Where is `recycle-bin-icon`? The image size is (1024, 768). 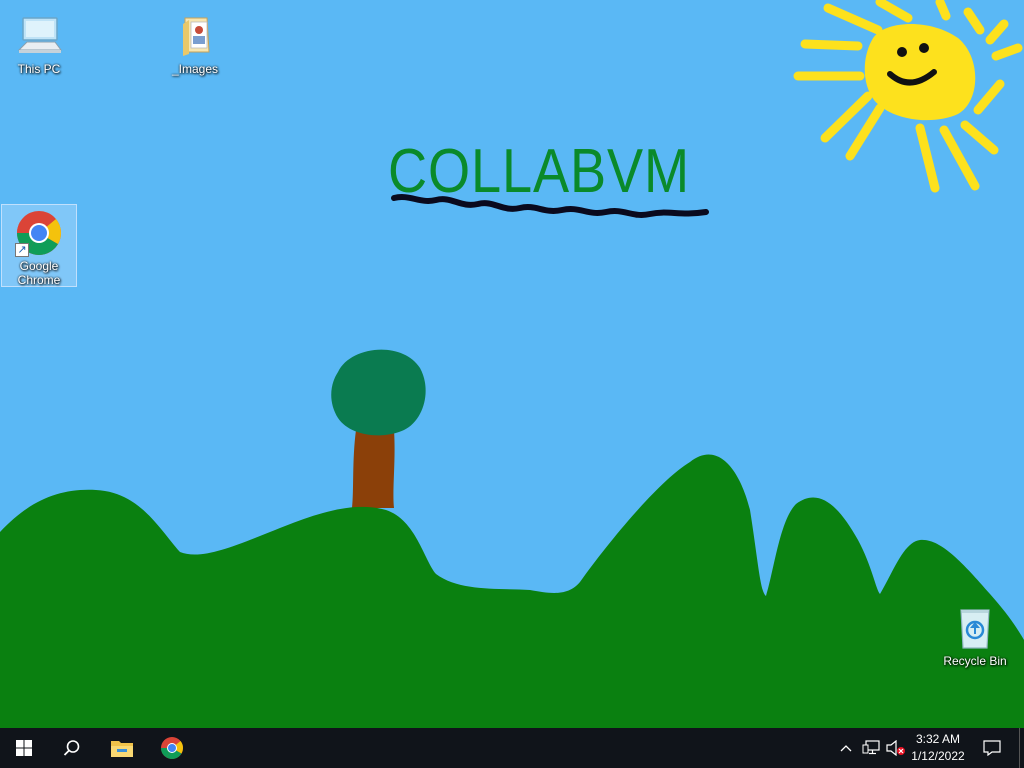
recycle-bin-icon is located at coordinates (975, 628).